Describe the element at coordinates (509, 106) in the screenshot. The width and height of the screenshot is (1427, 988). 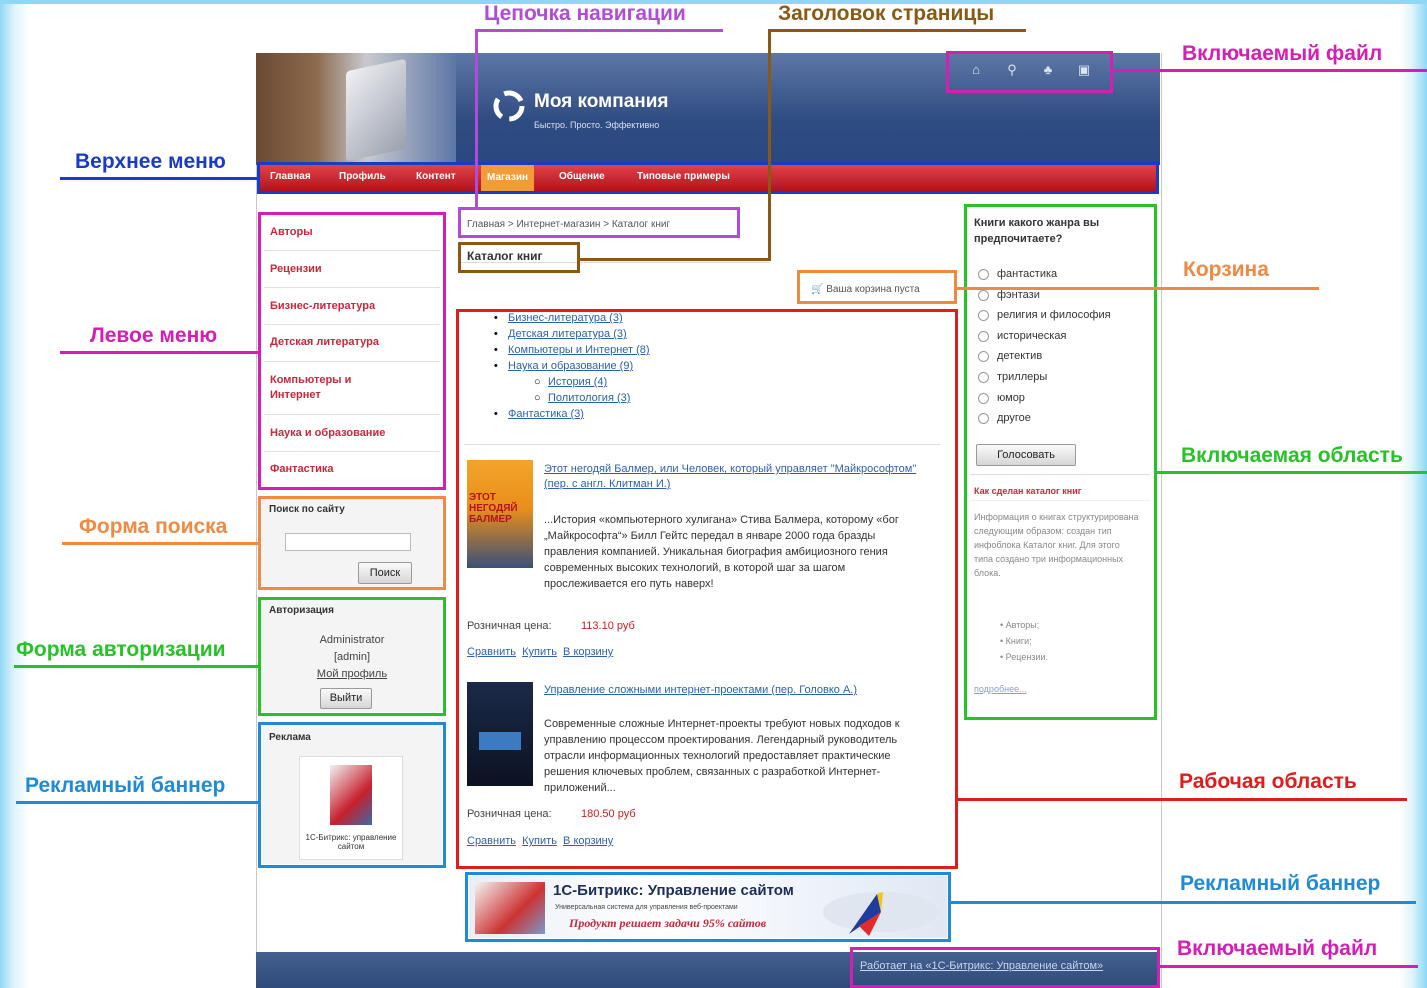
I see `company-logo-icon` at that location.